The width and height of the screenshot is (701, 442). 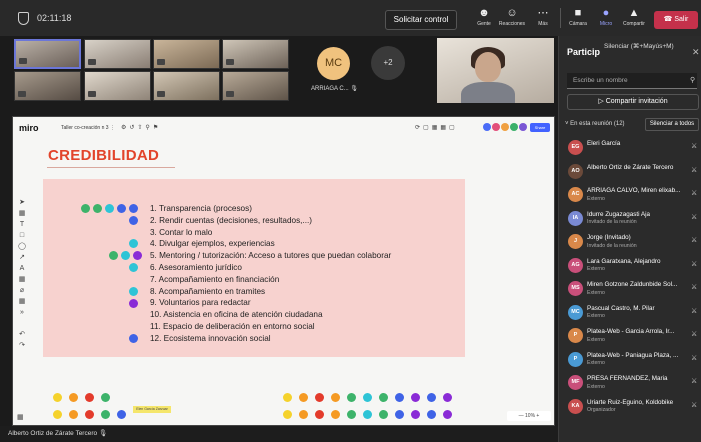 I want to click on in-meeting-header: ˅ En esta reunión (12), so click(x=595, y=124).